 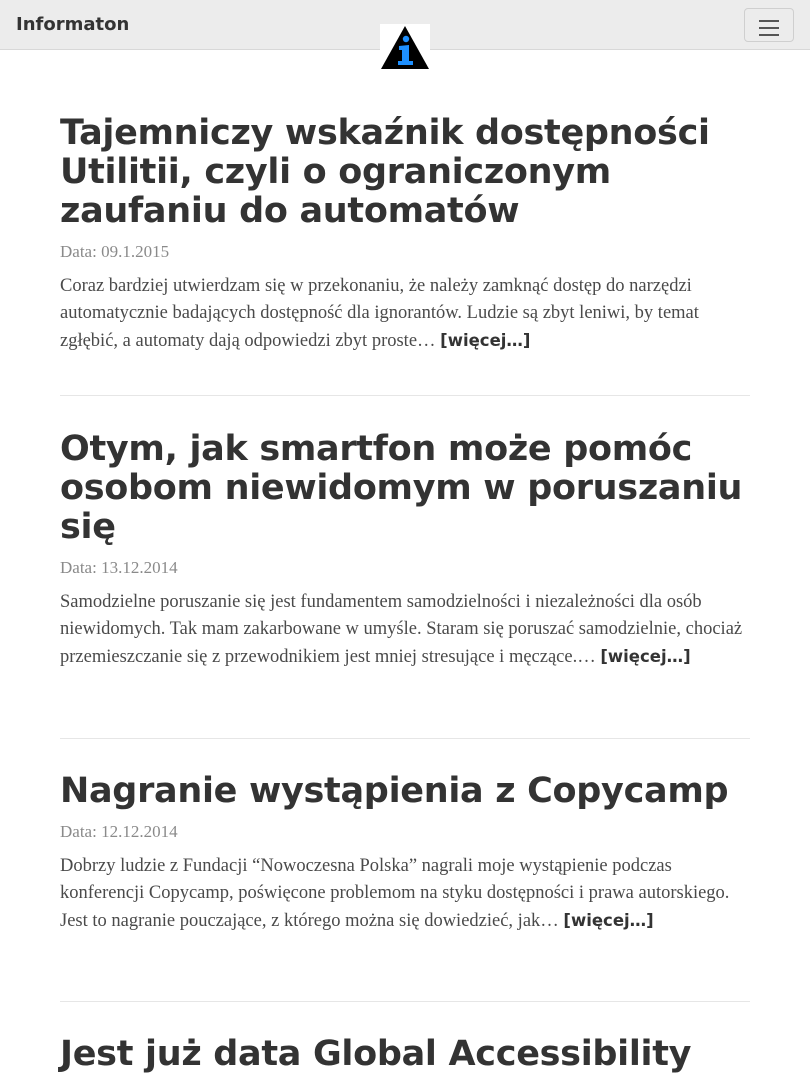 What do you see at coordinates (119, 567) in the screenshot?
I see `post-date: Data: 13.12.2014` at bounding box center [119, 567].